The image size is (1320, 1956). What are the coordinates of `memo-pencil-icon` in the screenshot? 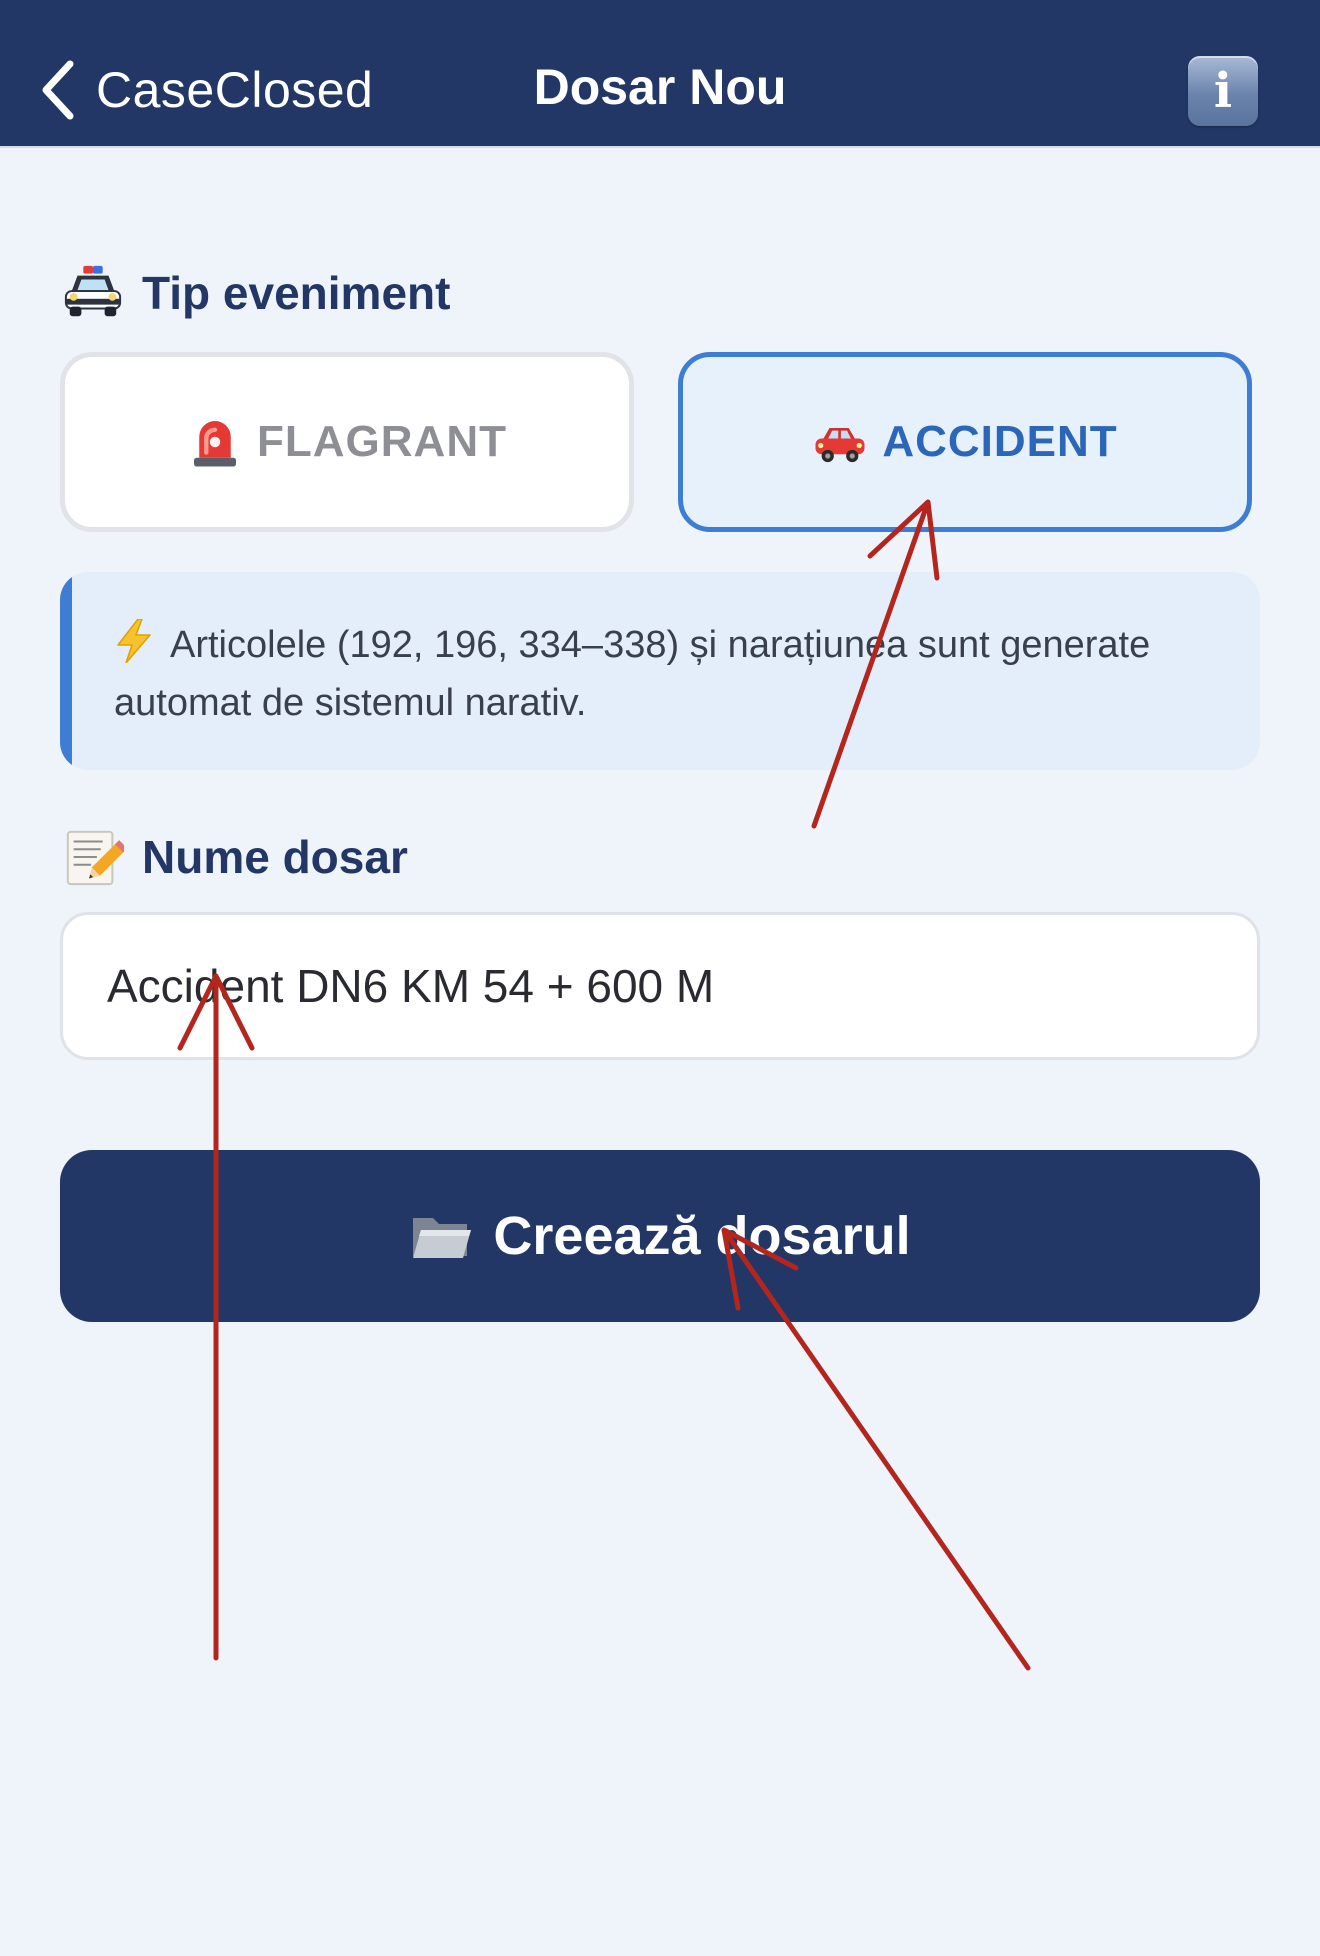 It's located at (95, 858).